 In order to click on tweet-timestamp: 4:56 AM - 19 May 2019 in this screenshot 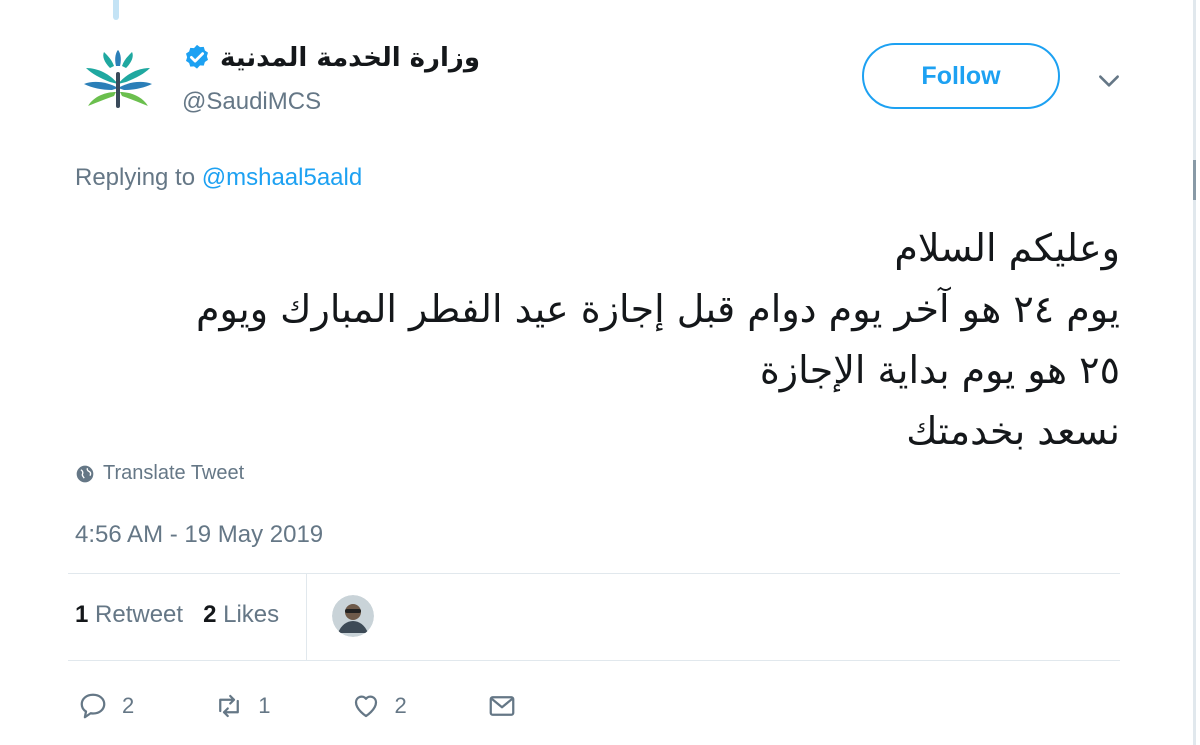, I will do `click(199, 535)`.